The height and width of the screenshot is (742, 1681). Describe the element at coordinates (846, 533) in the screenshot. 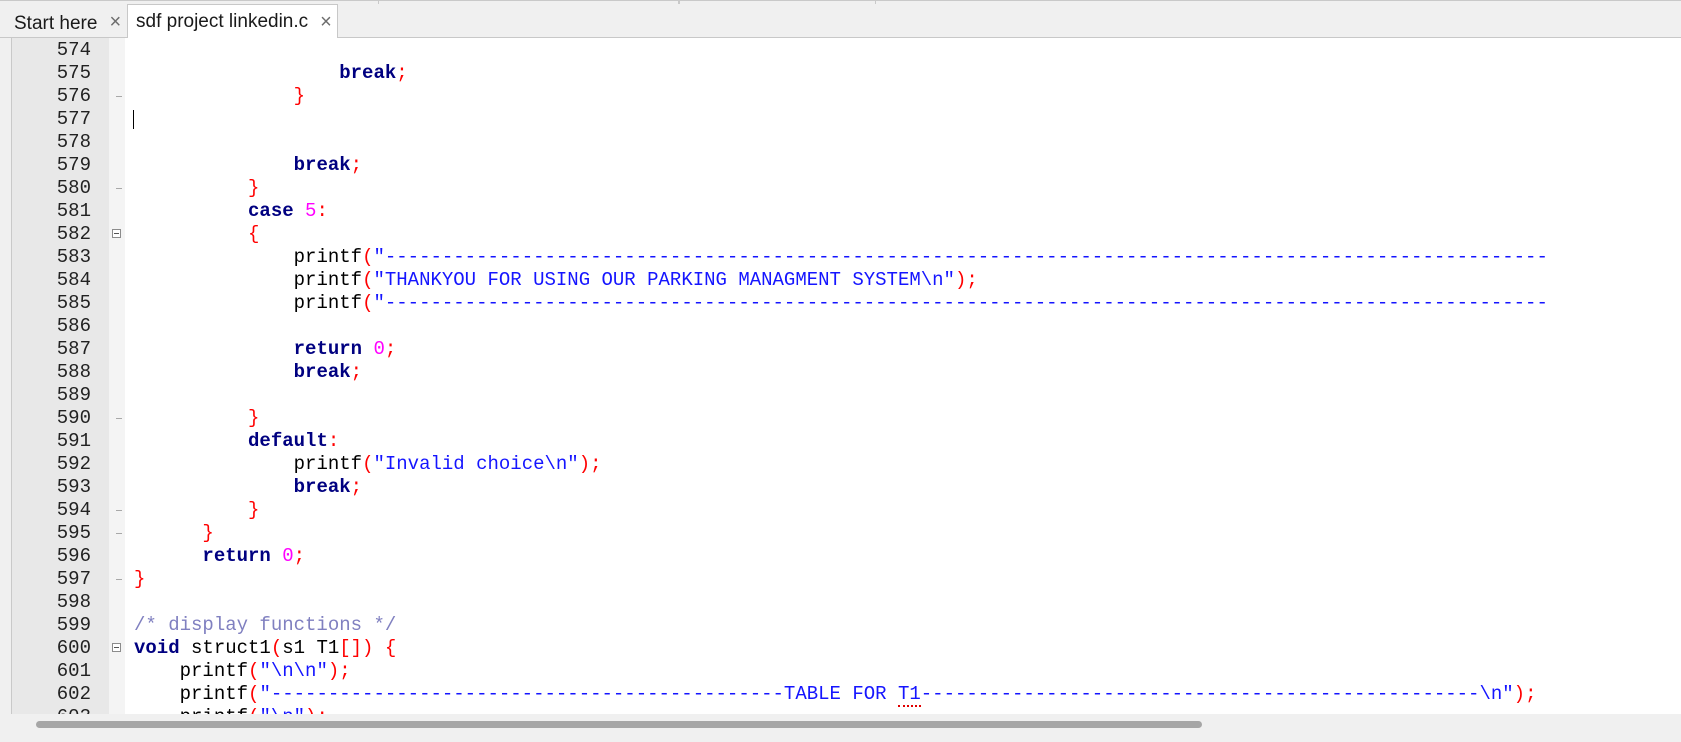

I see `code-line: 595 }` at that location.